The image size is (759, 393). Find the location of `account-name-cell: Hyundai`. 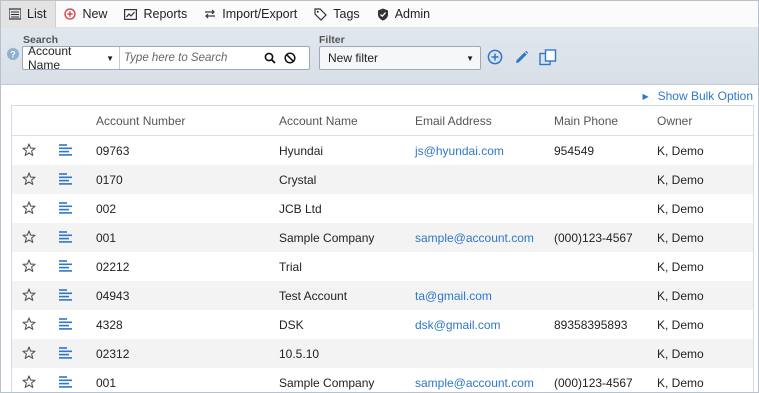

account-name-cell: Hyundai is located at coordinates (301, 151).